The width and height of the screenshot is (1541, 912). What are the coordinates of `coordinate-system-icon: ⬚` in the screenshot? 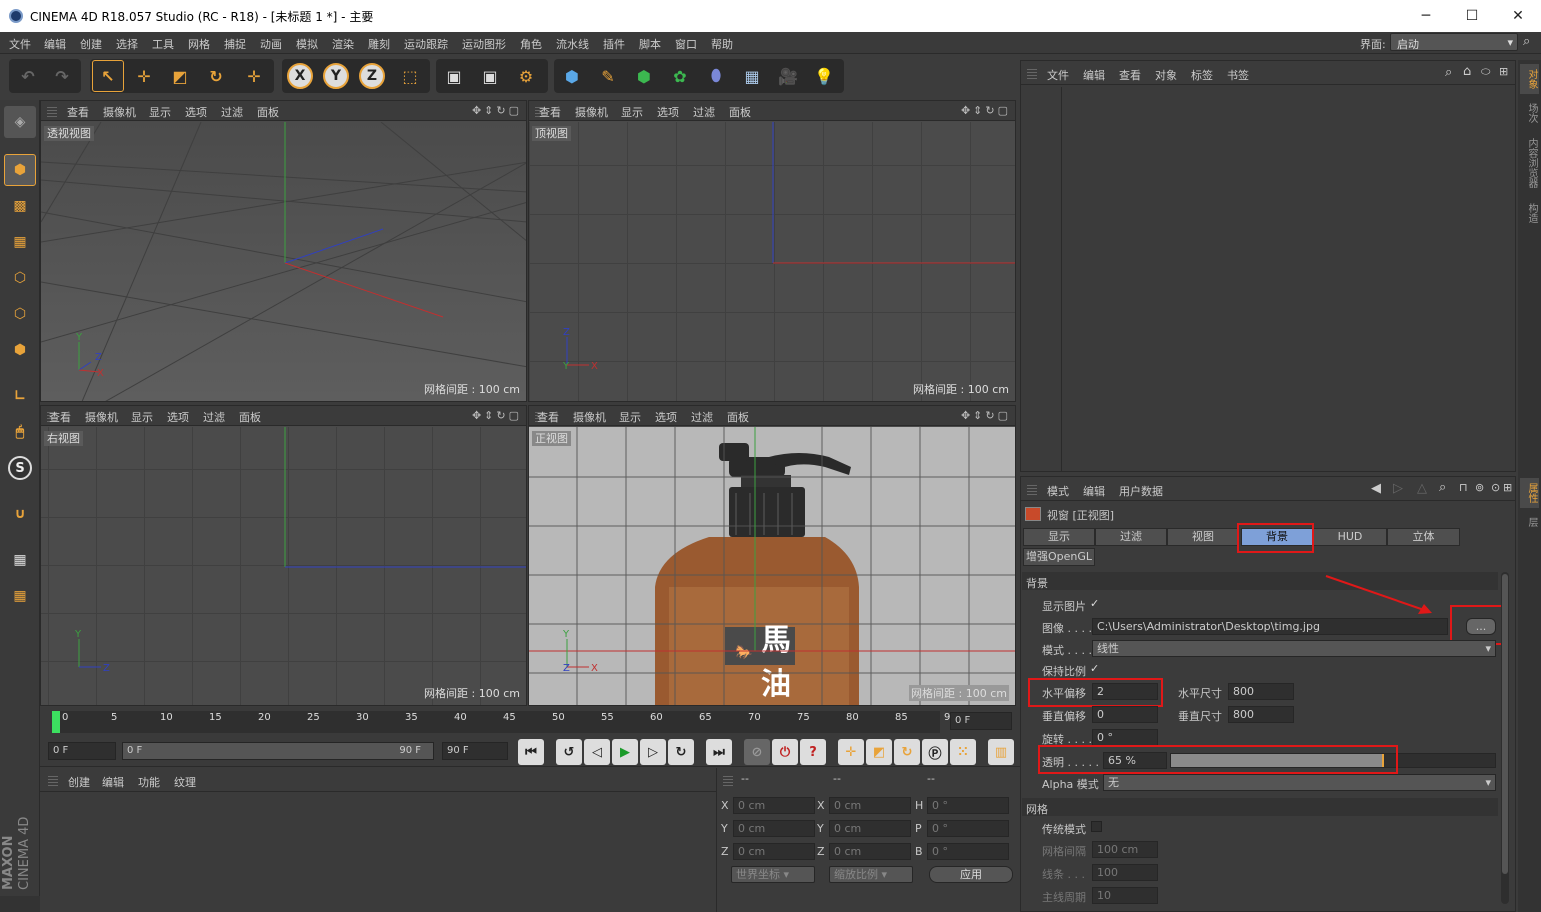 It's located at (410, 76).